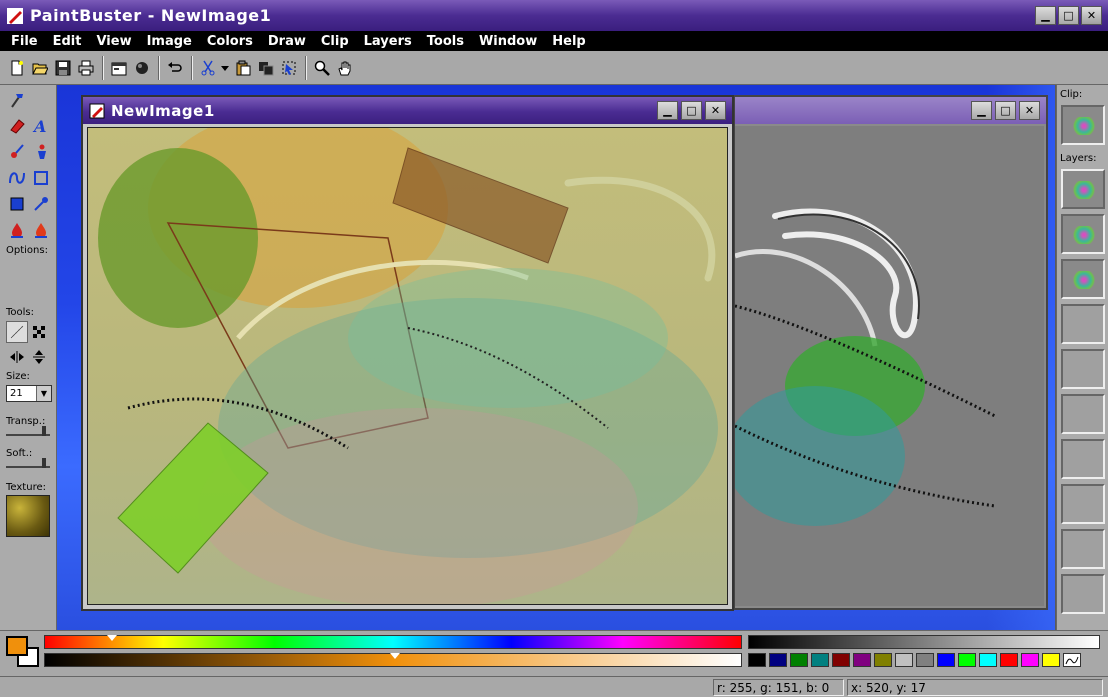 Image resolution: width=1108 pixels, height=697 pixels. Describe the element at coordinates (39, 357) in the screenshot. I see `tool-option-flip-vertical` at that location.